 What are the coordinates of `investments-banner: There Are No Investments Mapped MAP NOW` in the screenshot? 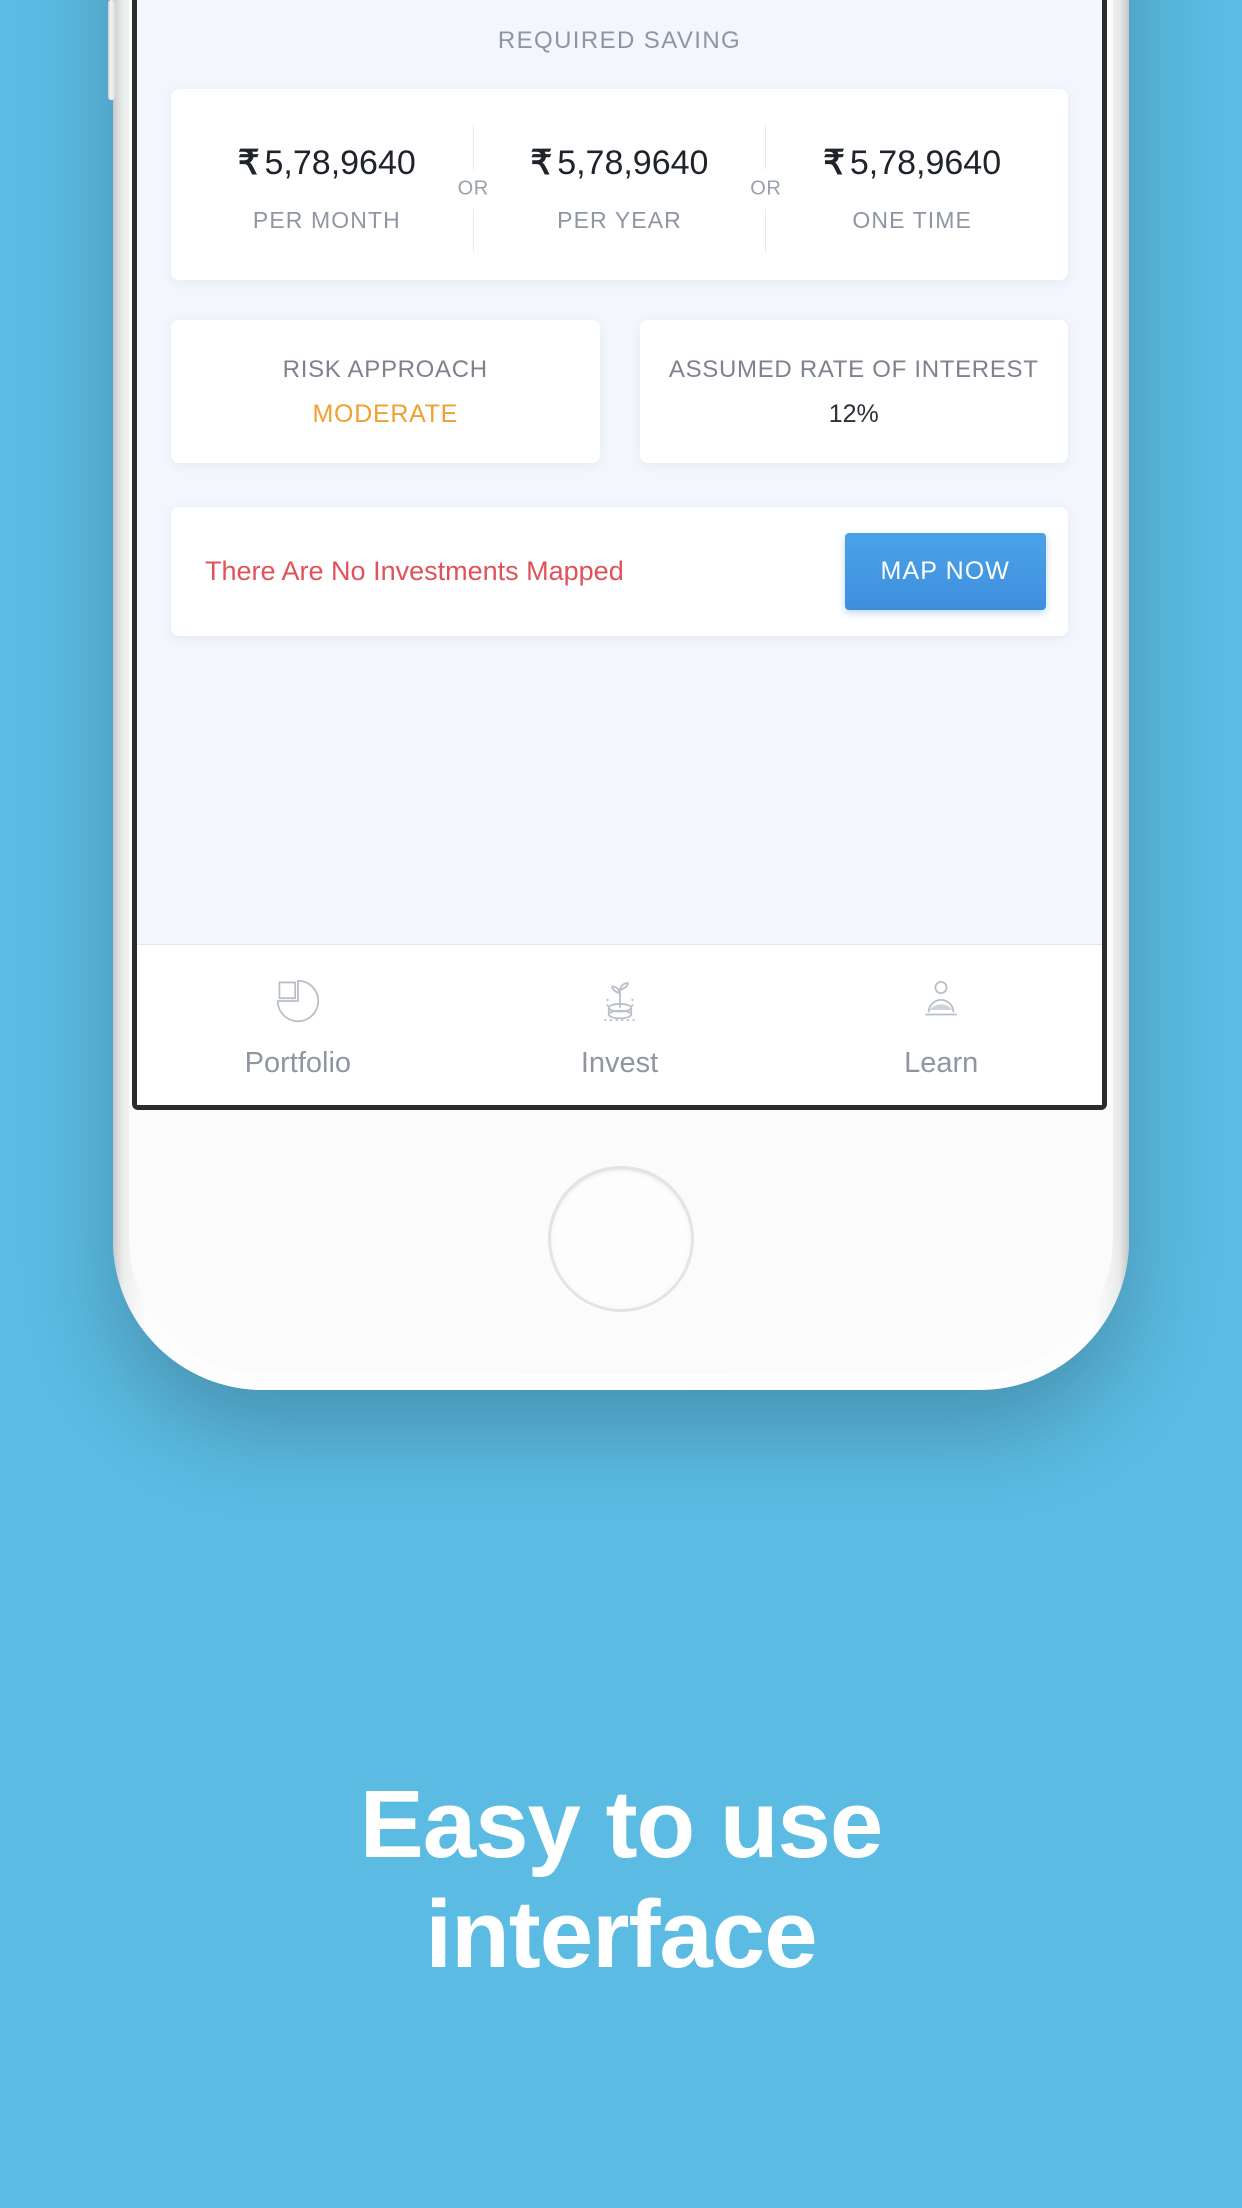 It's located at (619, 571).